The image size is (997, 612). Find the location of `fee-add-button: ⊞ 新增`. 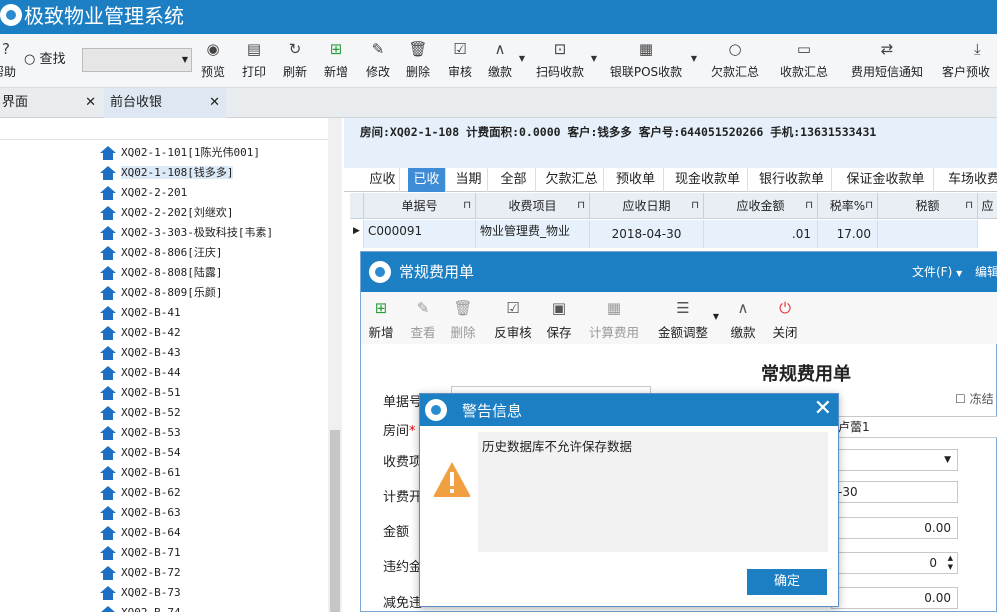

fee-add-button: ⊞ 新增 is located at coordinates (381, 318).